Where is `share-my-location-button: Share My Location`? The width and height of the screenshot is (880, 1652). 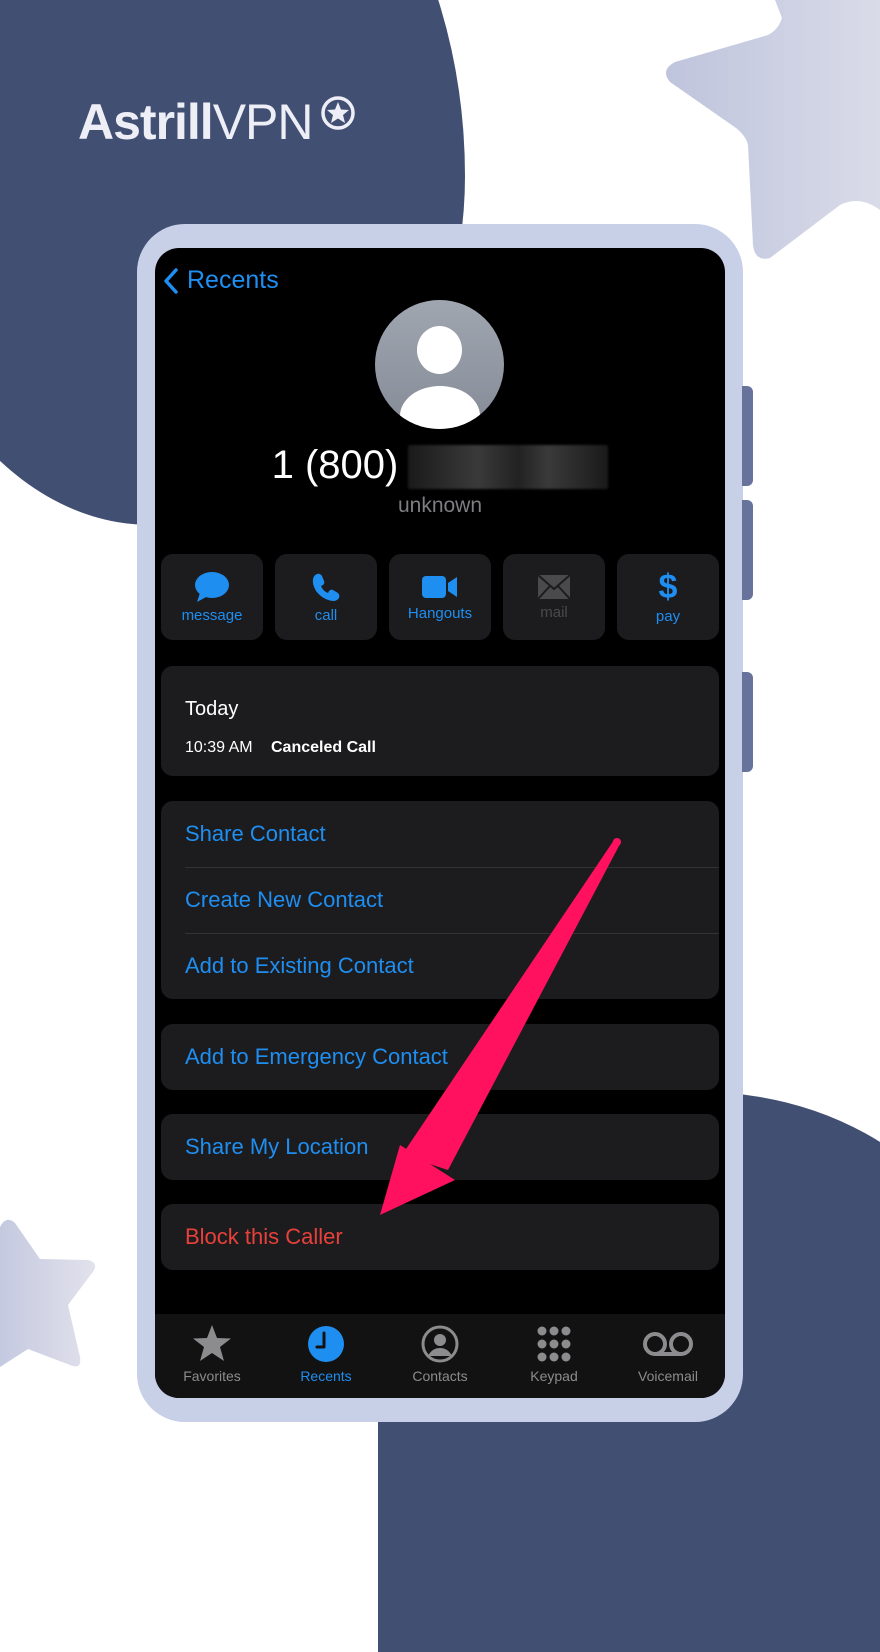
share-my-location-button: Share My Location is located at coordinates (440, 1147).